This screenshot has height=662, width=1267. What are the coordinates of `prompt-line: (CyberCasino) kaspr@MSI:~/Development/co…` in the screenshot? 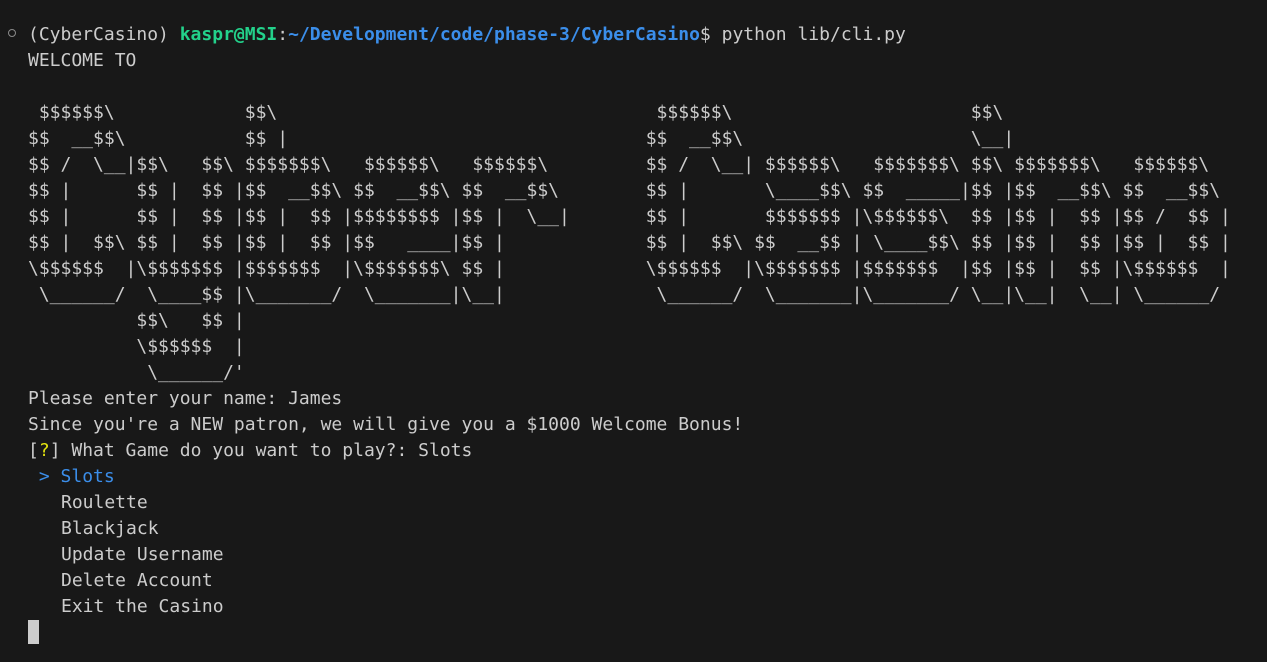 It's located at (467, 35).